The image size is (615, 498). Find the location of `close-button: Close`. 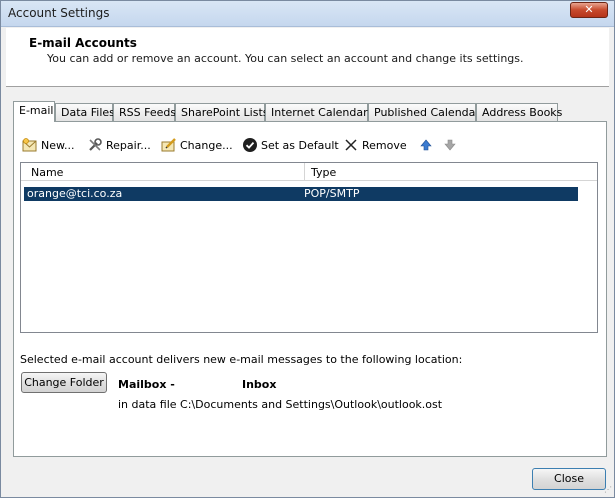

close-button: Close is located at coordinates (569, 479).